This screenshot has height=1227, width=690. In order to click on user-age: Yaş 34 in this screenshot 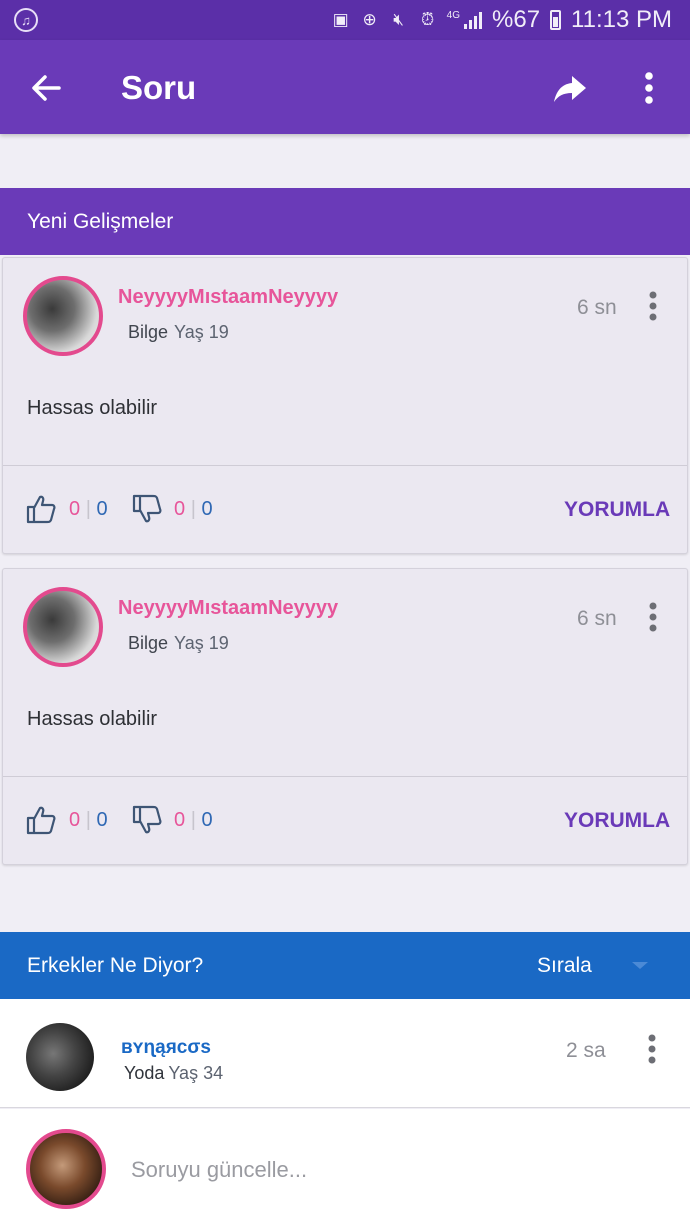, I will do `click(196, 1073)`.